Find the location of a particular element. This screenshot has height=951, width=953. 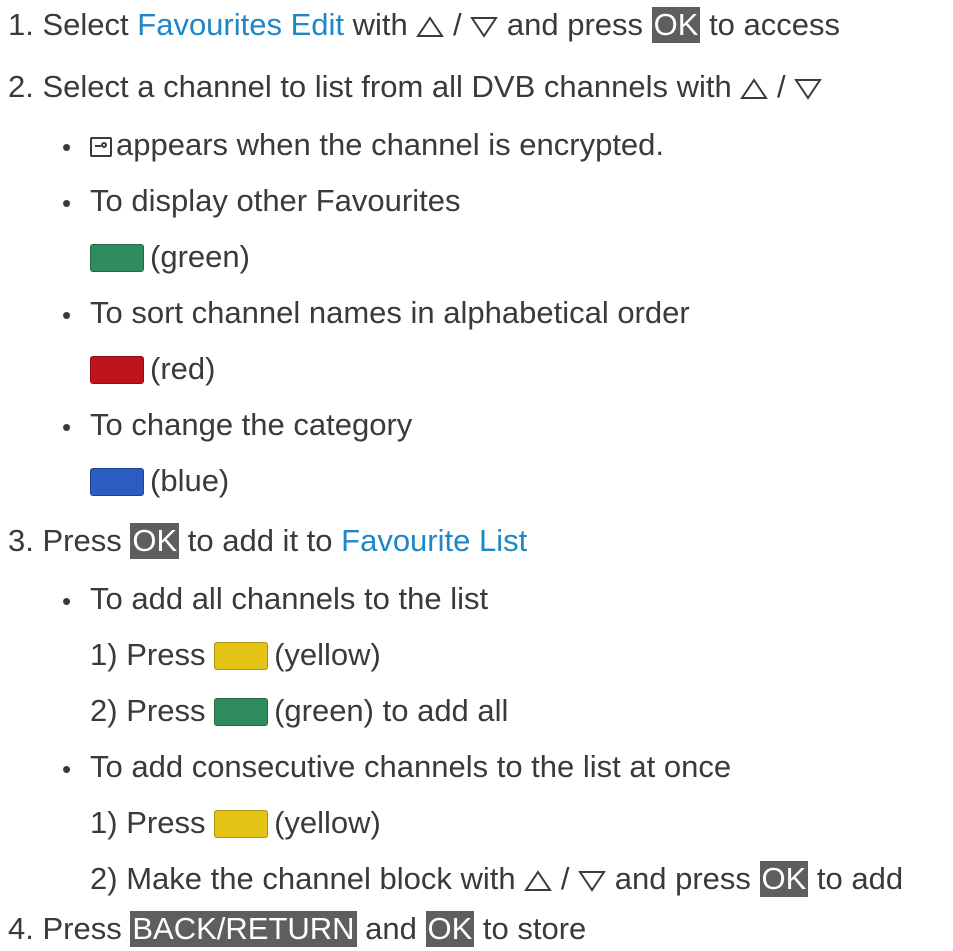

substep-consecutive-1: 1) Press (yellow) is located at coordinates (235, 823).